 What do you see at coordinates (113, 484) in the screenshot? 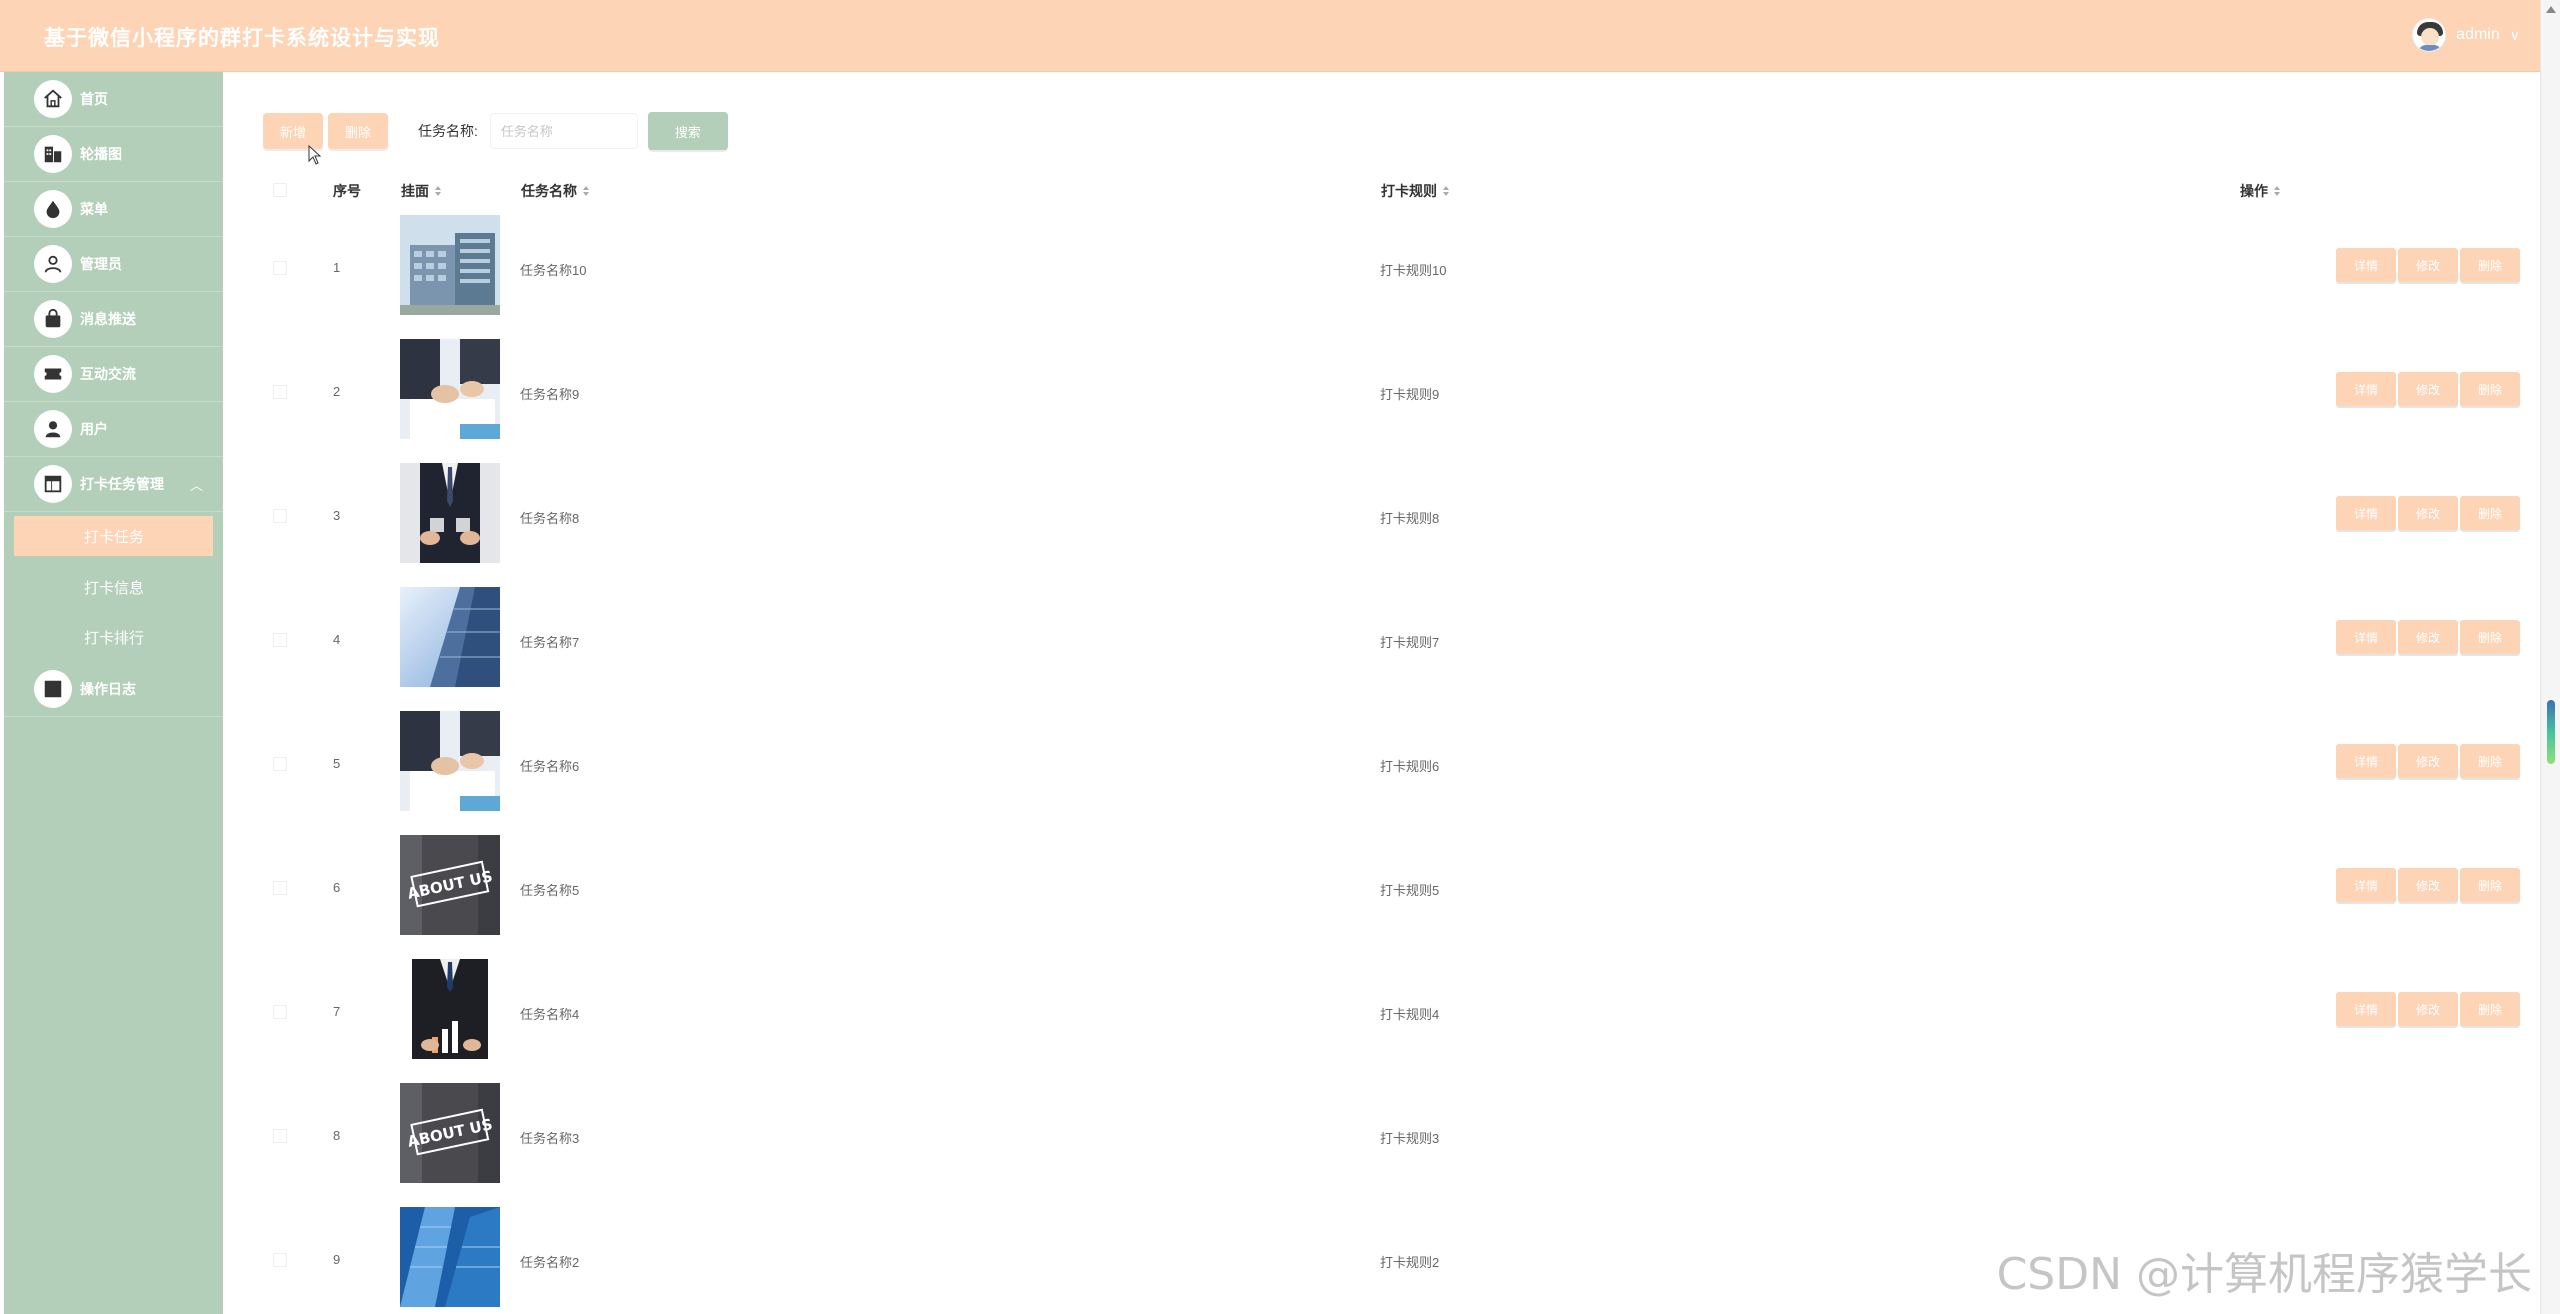
I see `sidebar-item-checkin-task-management: 打卡任务管理 ︿` at bounding box center [113, 484].